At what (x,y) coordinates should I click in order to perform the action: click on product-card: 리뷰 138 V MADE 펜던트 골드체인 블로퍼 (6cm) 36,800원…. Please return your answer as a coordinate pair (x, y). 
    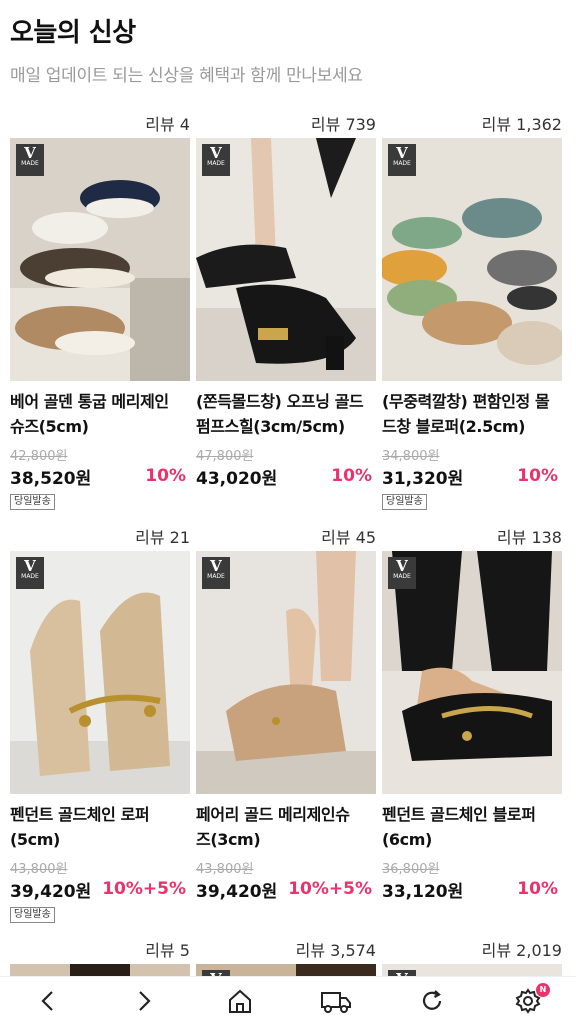
    Looking at the image, I should click on (472, 724).